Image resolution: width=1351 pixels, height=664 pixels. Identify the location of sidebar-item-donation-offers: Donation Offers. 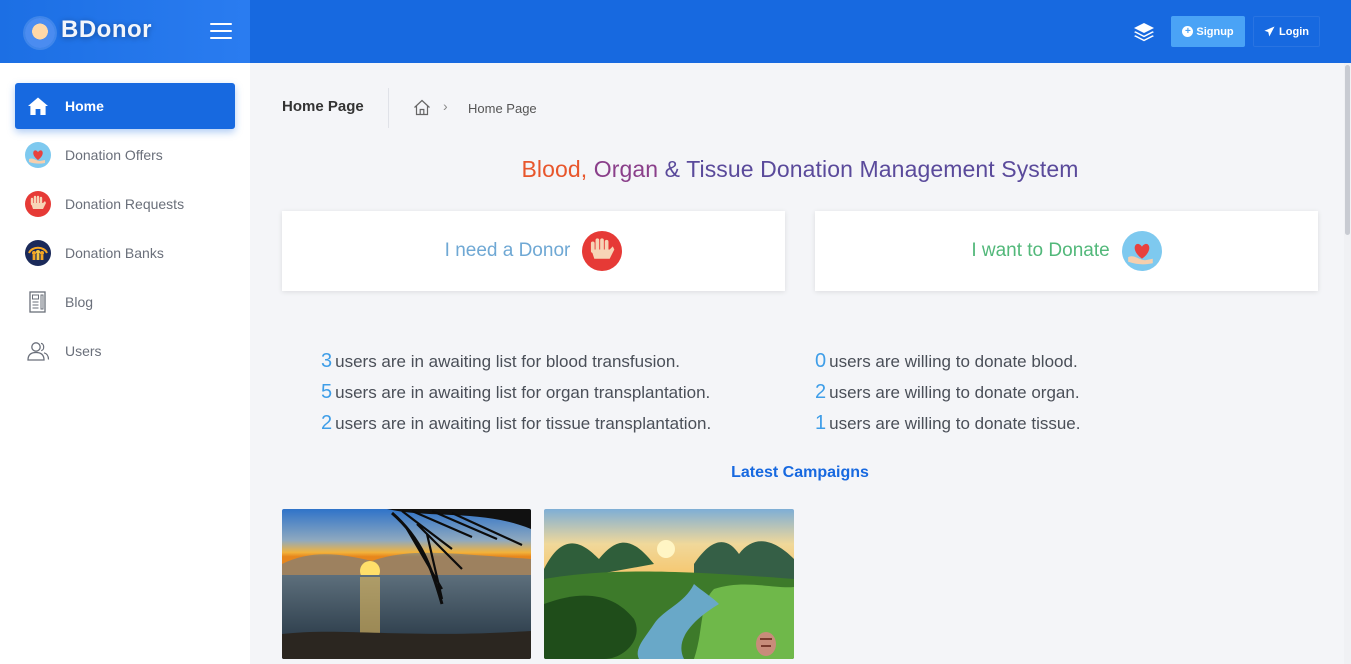
(125, 155).